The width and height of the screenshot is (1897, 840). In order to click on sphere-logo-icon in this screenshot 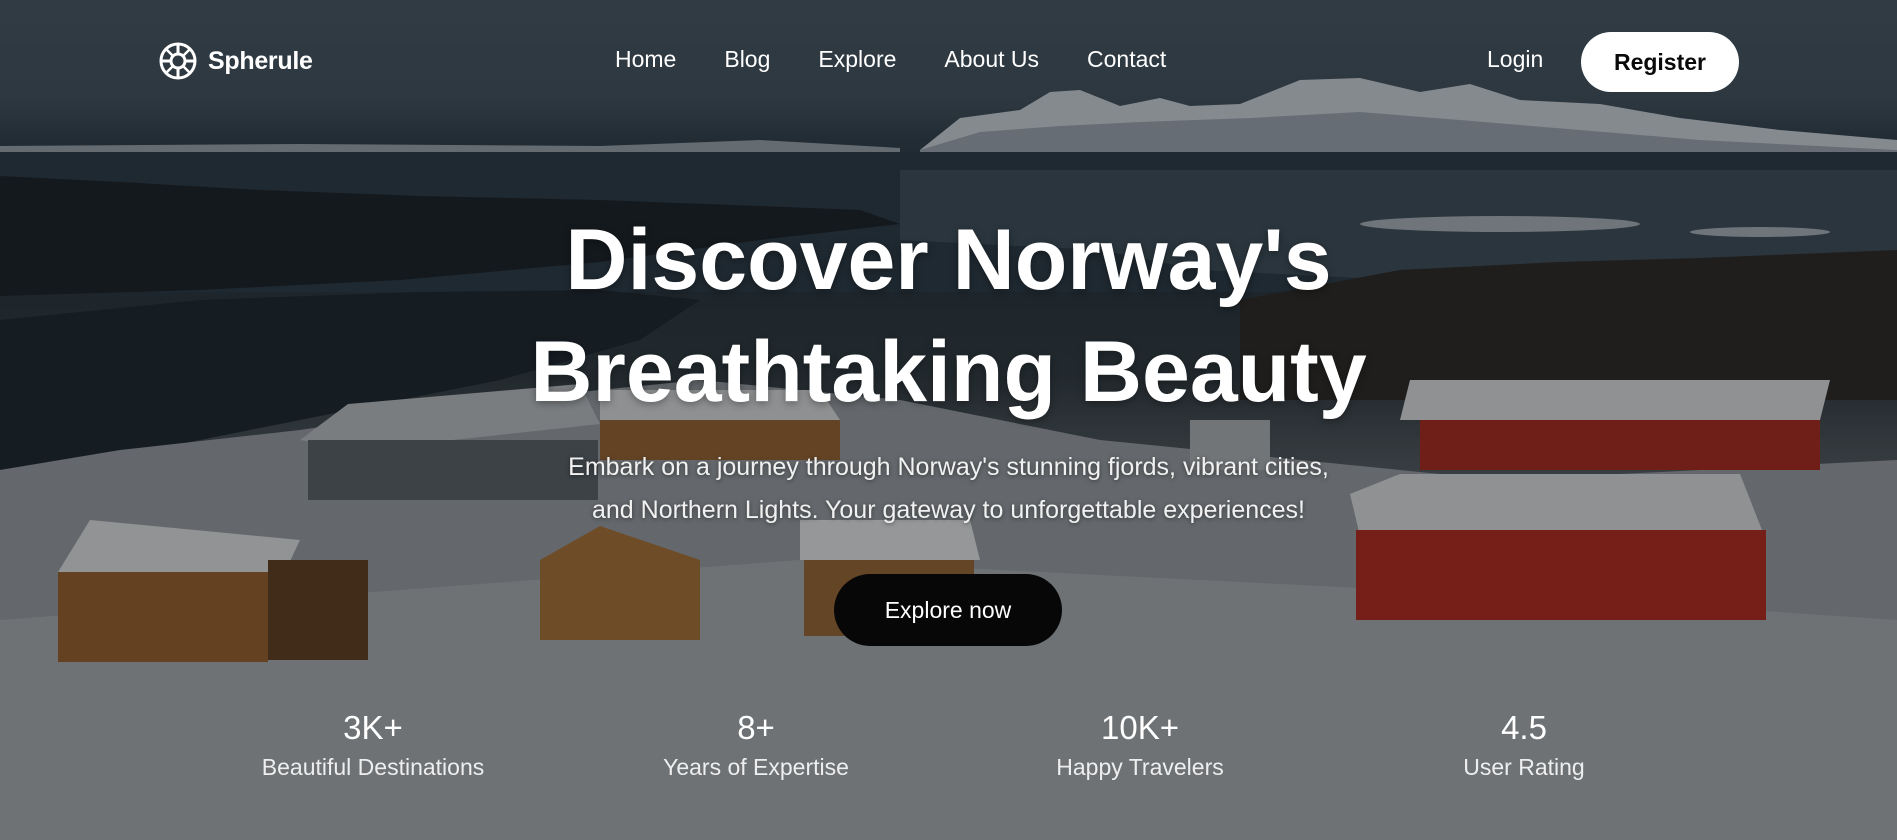, I will do `click(178, 61)`.